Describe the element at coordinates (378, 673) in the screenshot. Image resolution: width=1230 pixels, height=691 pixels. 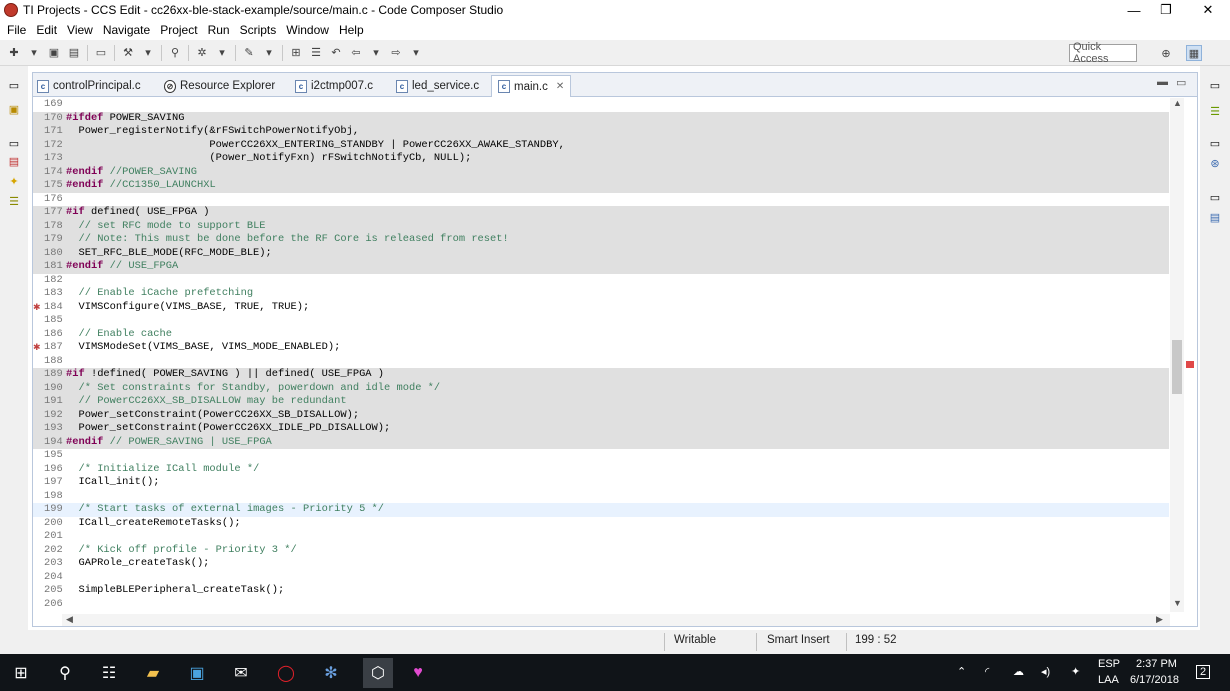
I see `ccs-taskbar-icon: ⬡` at that location.